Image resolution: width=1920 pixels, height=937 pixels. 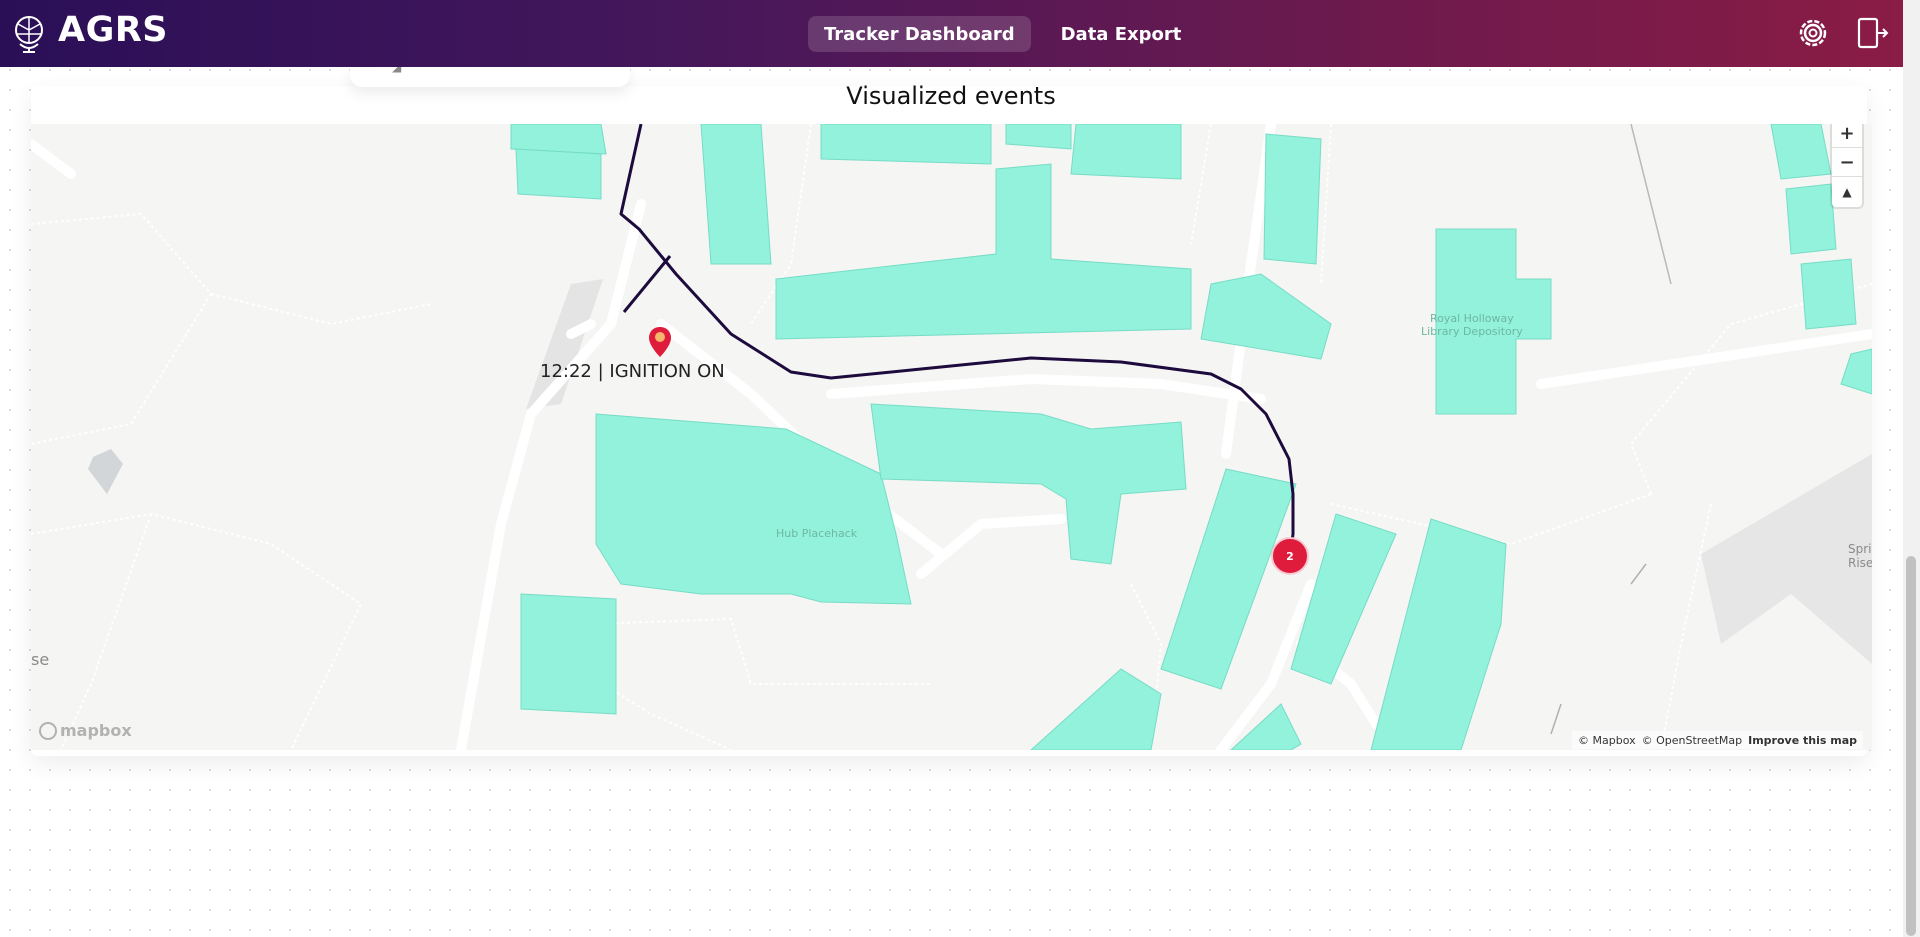 I want to click on map-zoom-controls: + − ▲, so click(x=1847, y=165).